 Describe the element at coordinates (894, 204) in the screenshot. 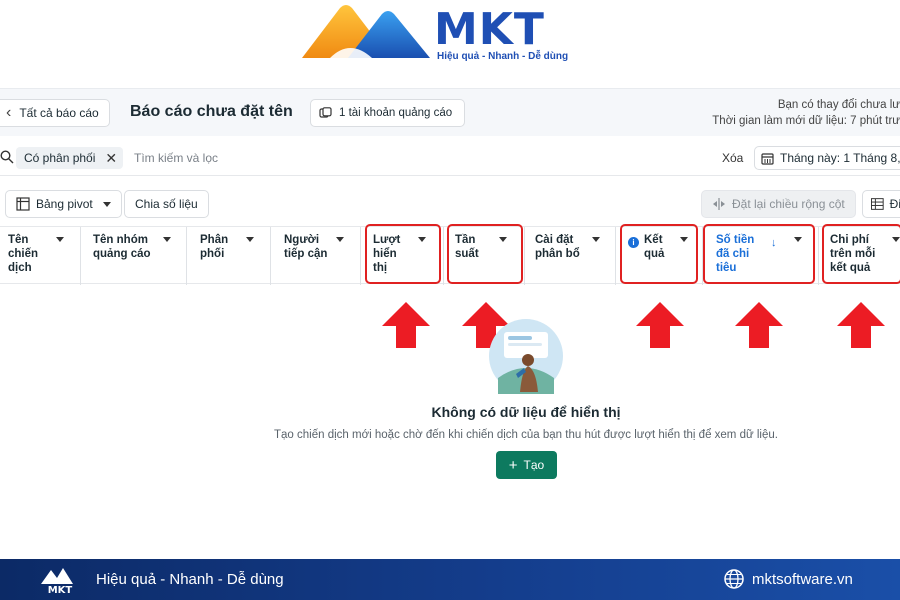

I see `more-options-label: Đi` at that location.